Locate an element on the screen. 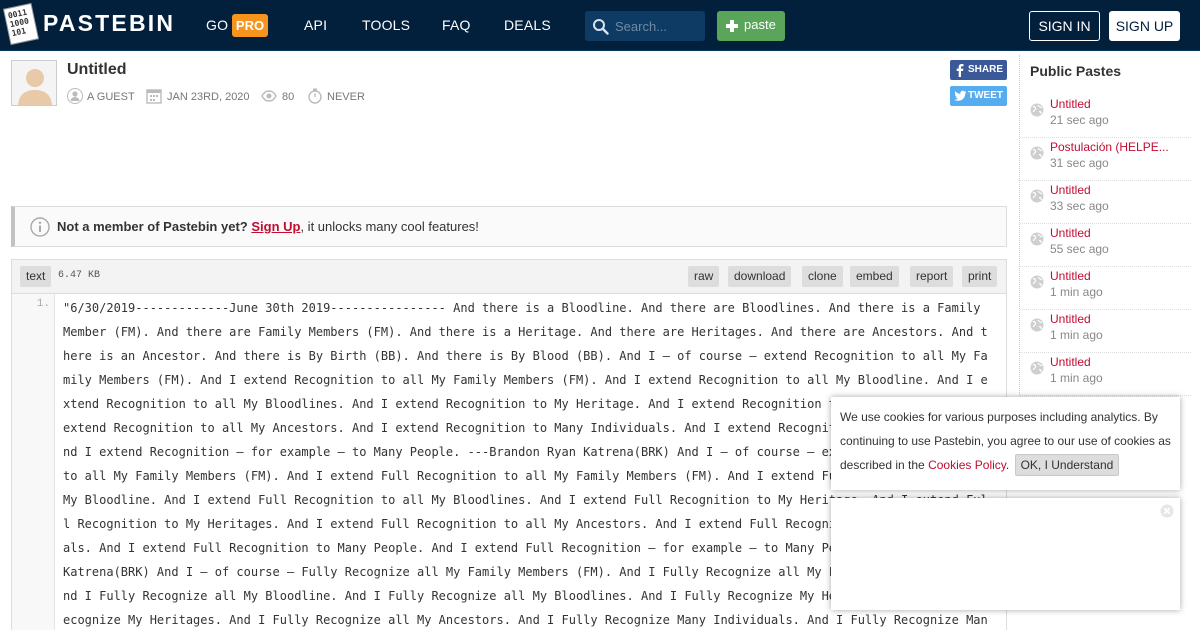 The width and height of the screenshot is (1200, 630). public-paste-item: Untitled 21 sec ago is located at coordinates (1105, 116).